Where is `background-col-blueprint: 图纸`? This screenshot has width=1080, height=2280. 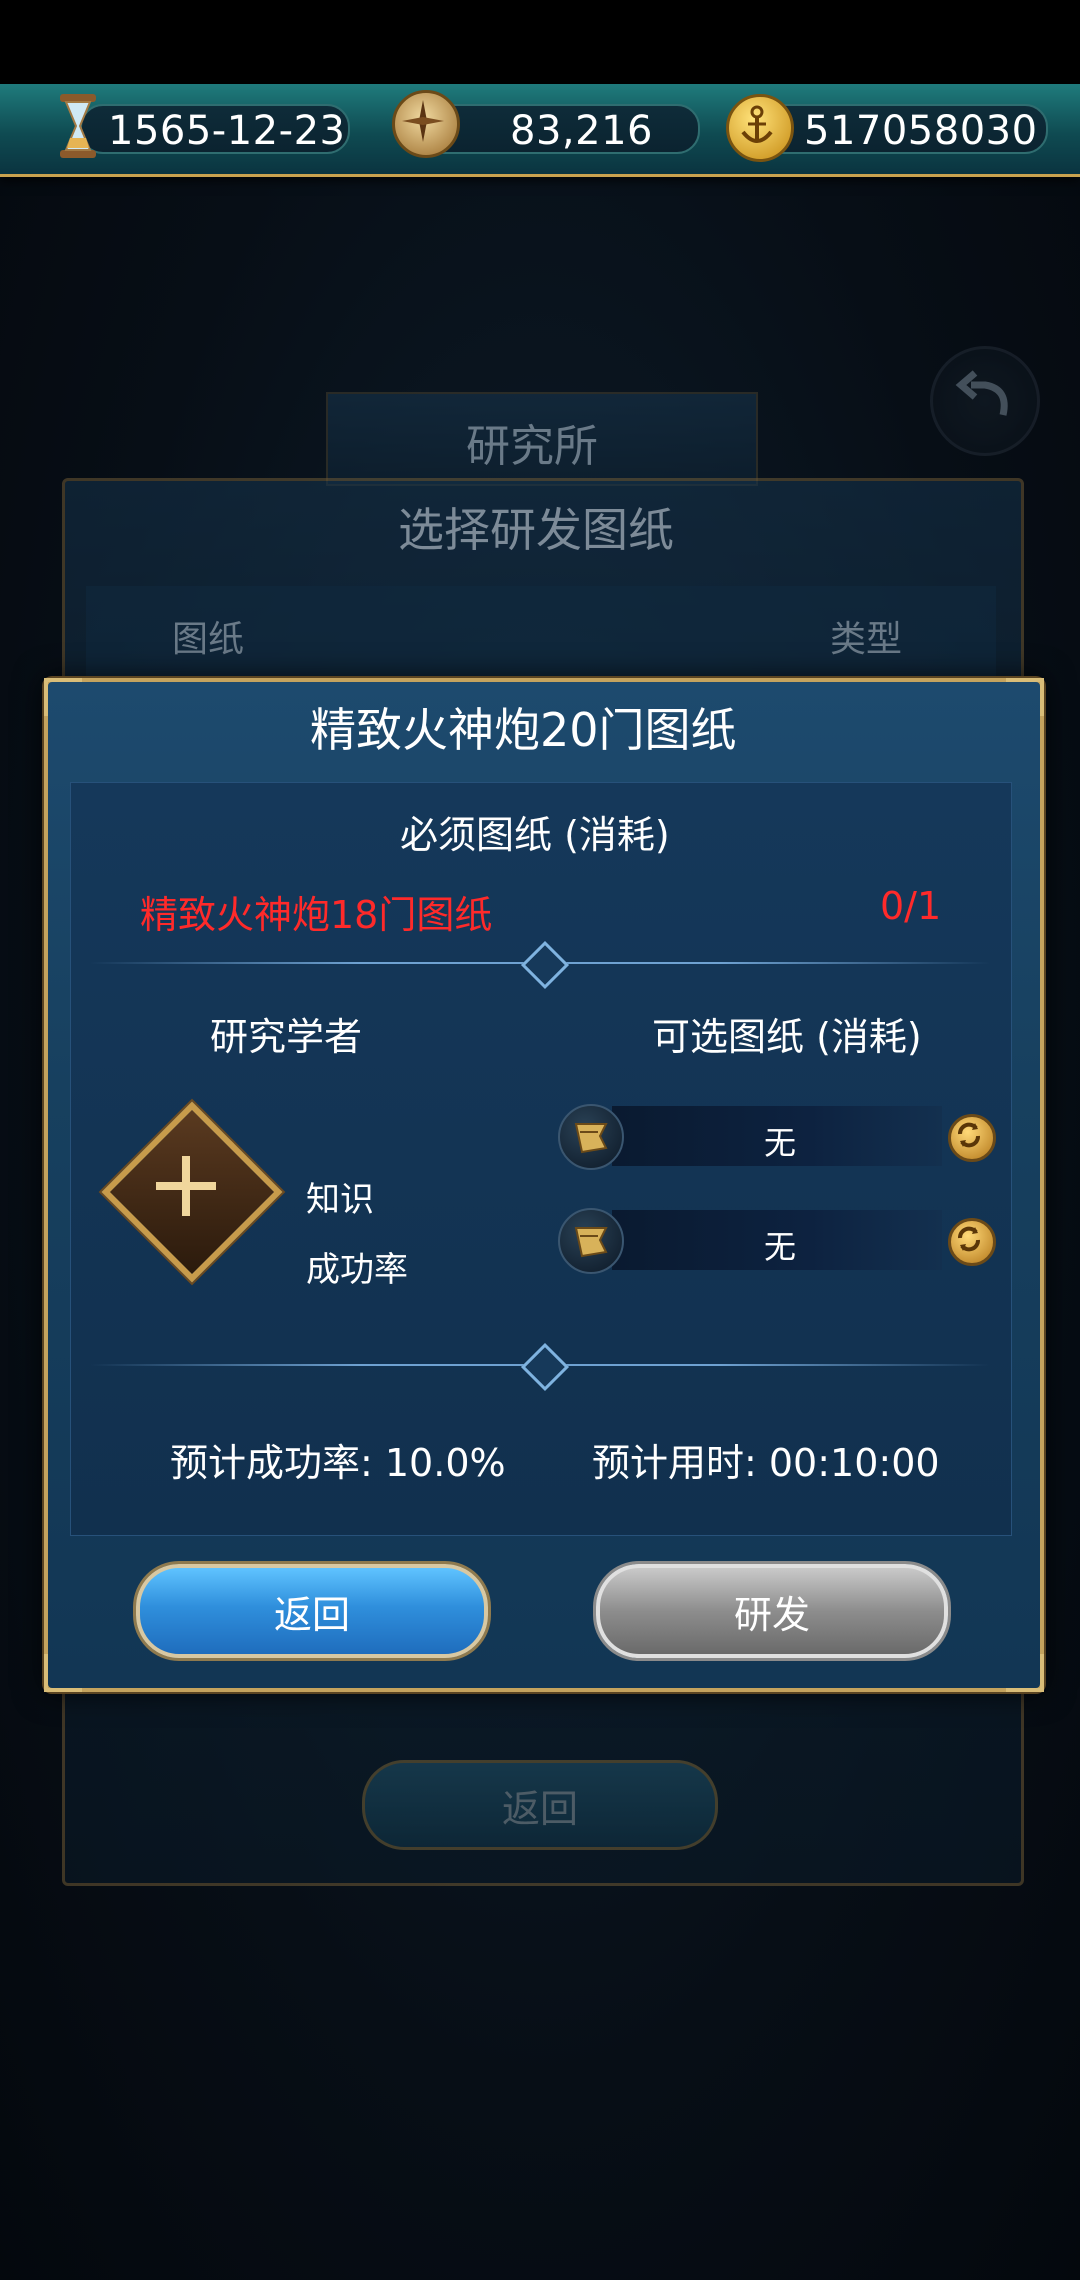
background-col-blueprint: 图纸 is located at coordinates (208, 639).